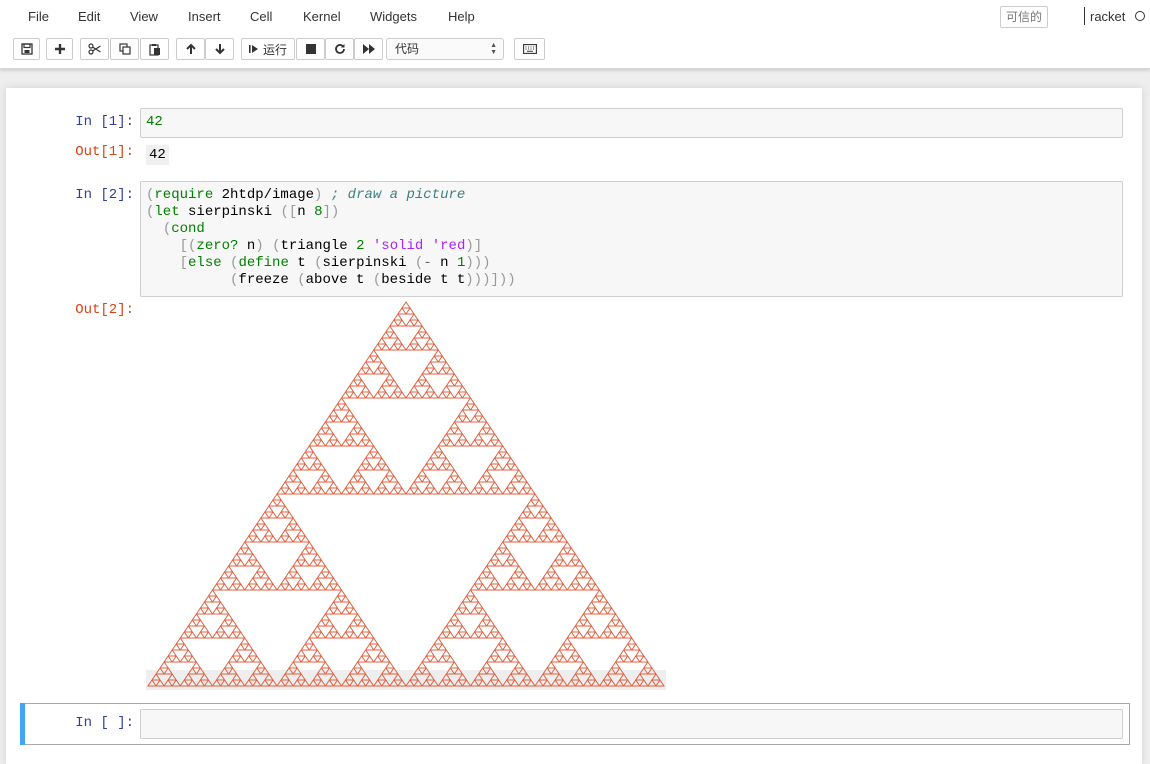 Image resolution: width=1150 pixels, height=764 pixels. I want to click on arrow-down-icon, so click(219, 49).